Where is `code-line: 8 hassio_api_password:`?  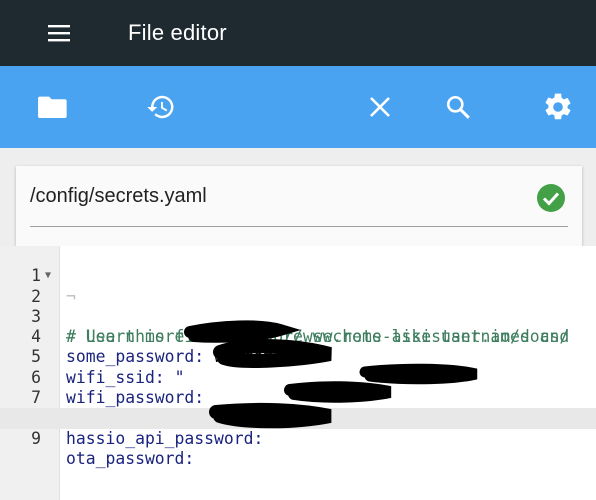 code-line: 8 hassio_api_password: is located at coordinates (298, 417).